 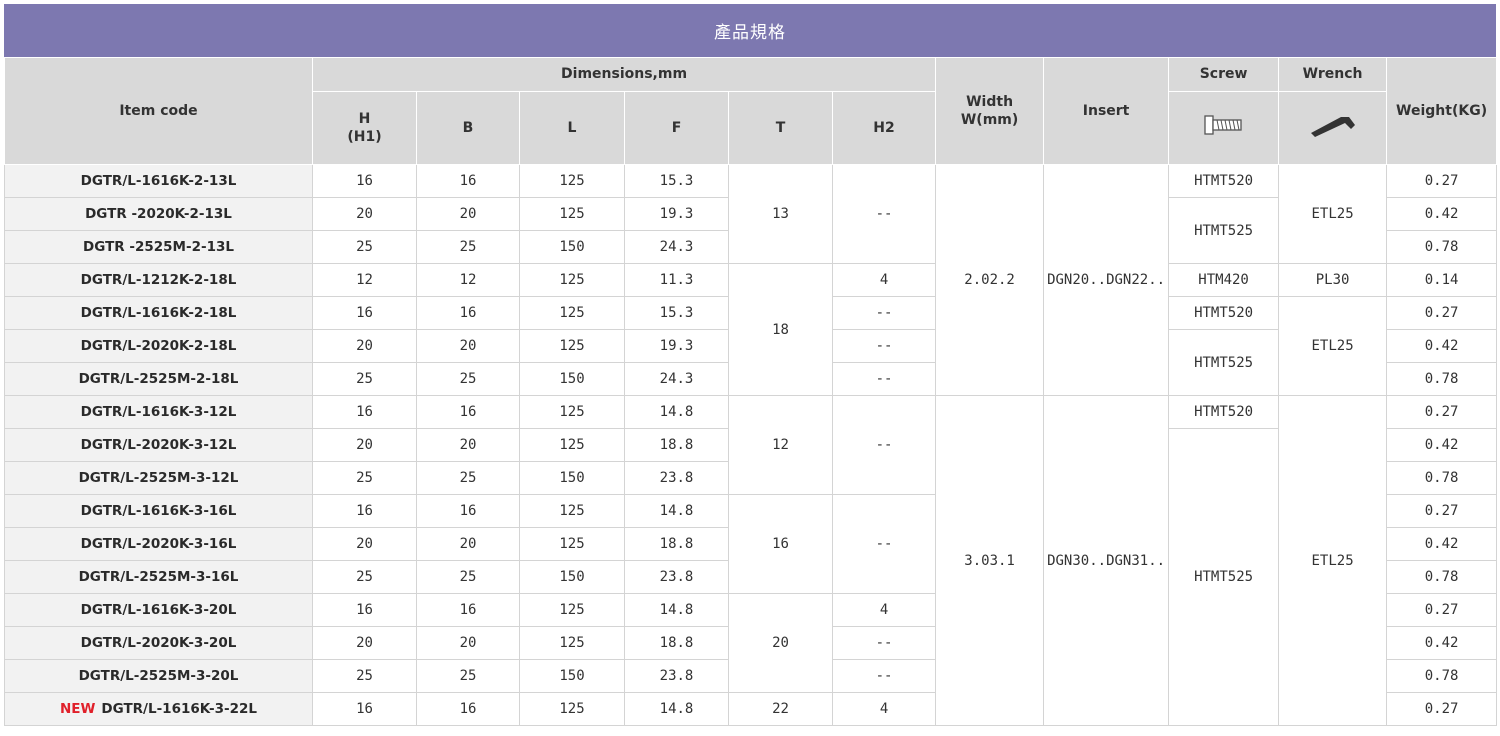 What do you see at coordinates (1224, 127) in the screenshot?
I see `screw-icon` at bounding box center [1224, 127].